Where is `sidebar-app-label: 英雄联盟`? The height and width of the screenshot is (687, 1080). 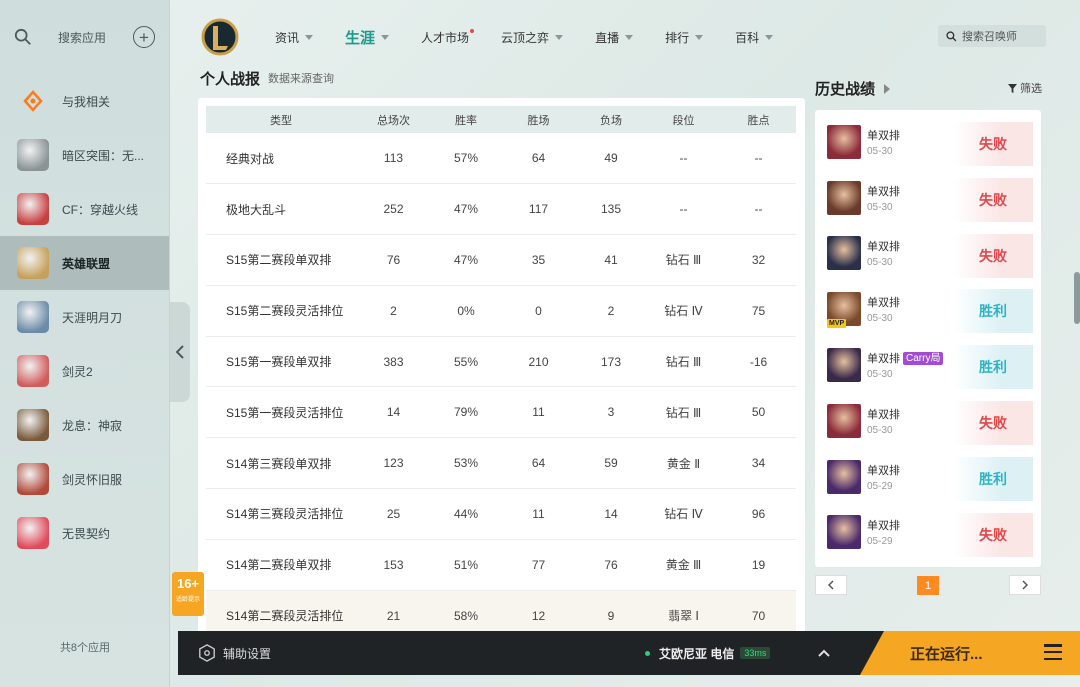
sidebar-app-label: 英雄联盟 is located at coordinates (86, 263).